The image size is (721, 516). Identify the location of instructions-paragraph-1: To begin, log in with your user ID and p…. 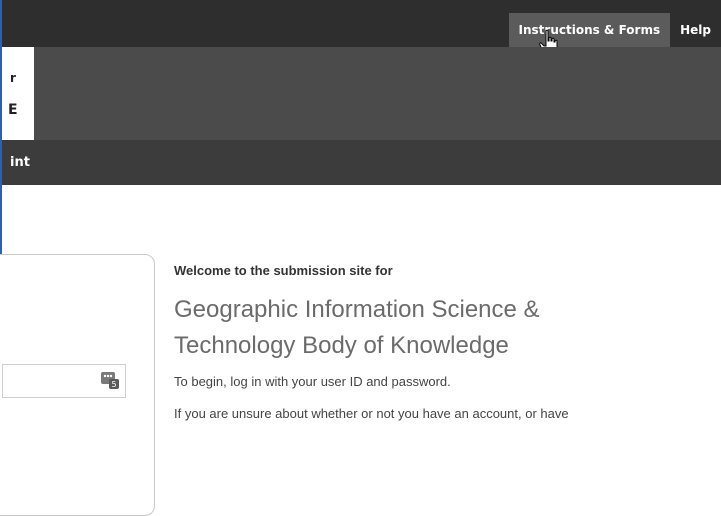
(312, 381).